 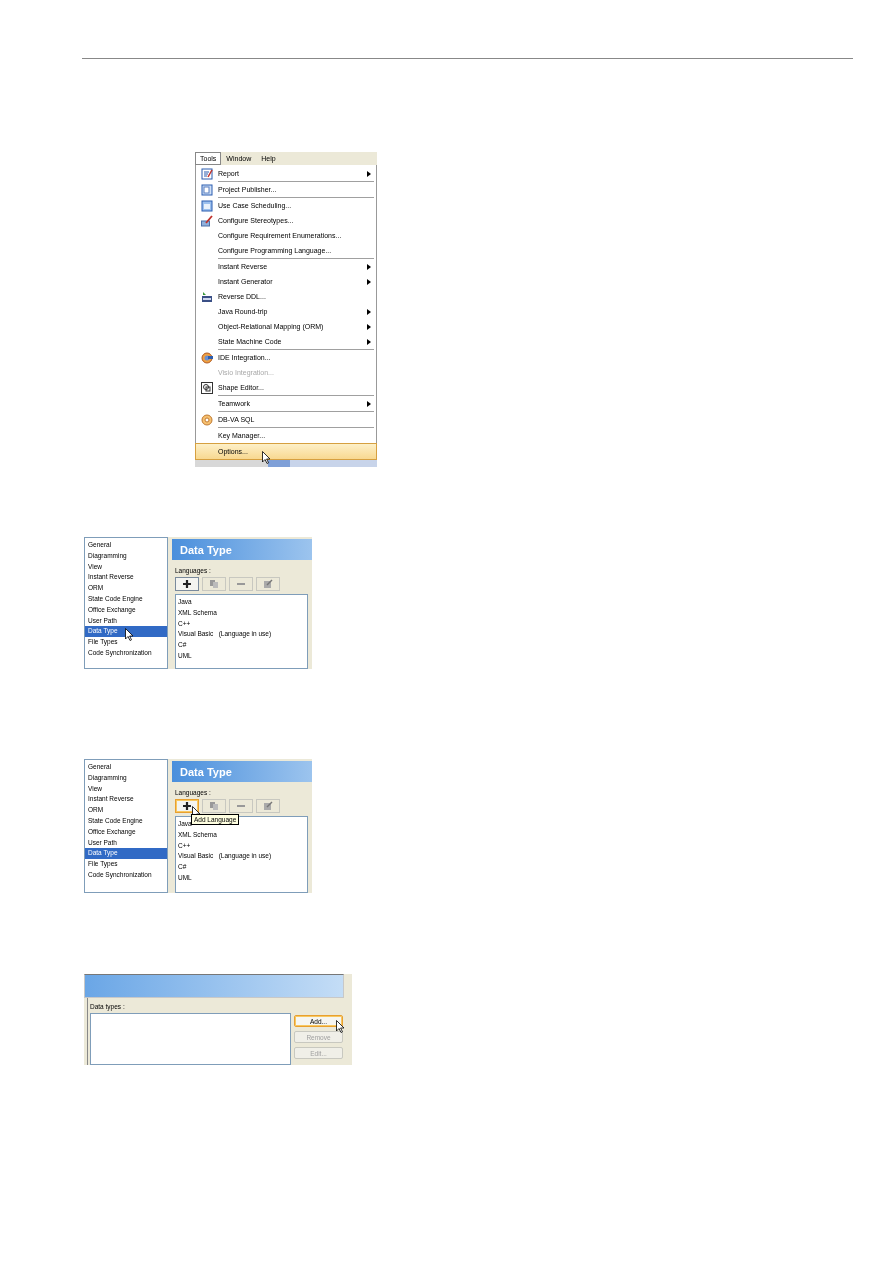 I want to click on pencil-icon, so click(x=207, y=220).